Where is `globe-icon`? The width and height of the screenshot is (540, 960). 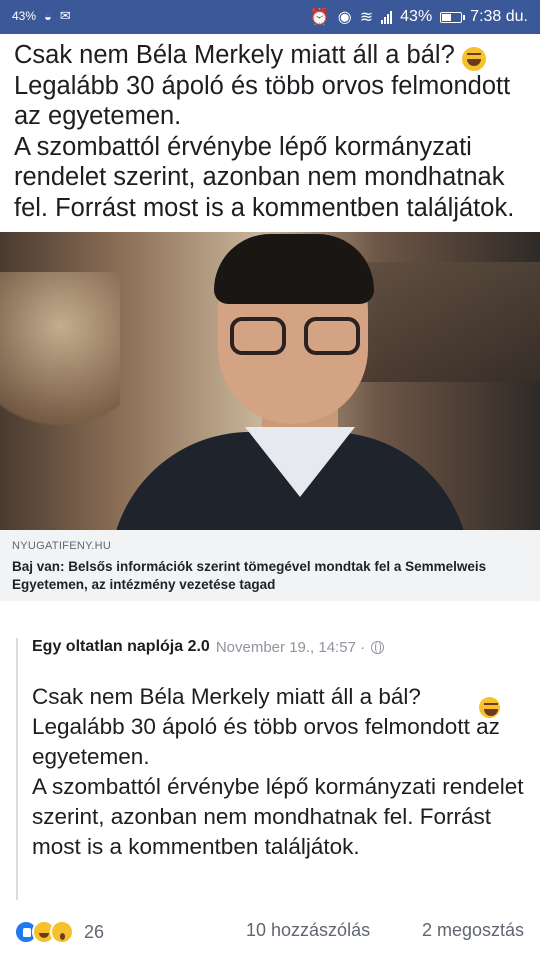
globe-icon is located at coordinates (378, 647).